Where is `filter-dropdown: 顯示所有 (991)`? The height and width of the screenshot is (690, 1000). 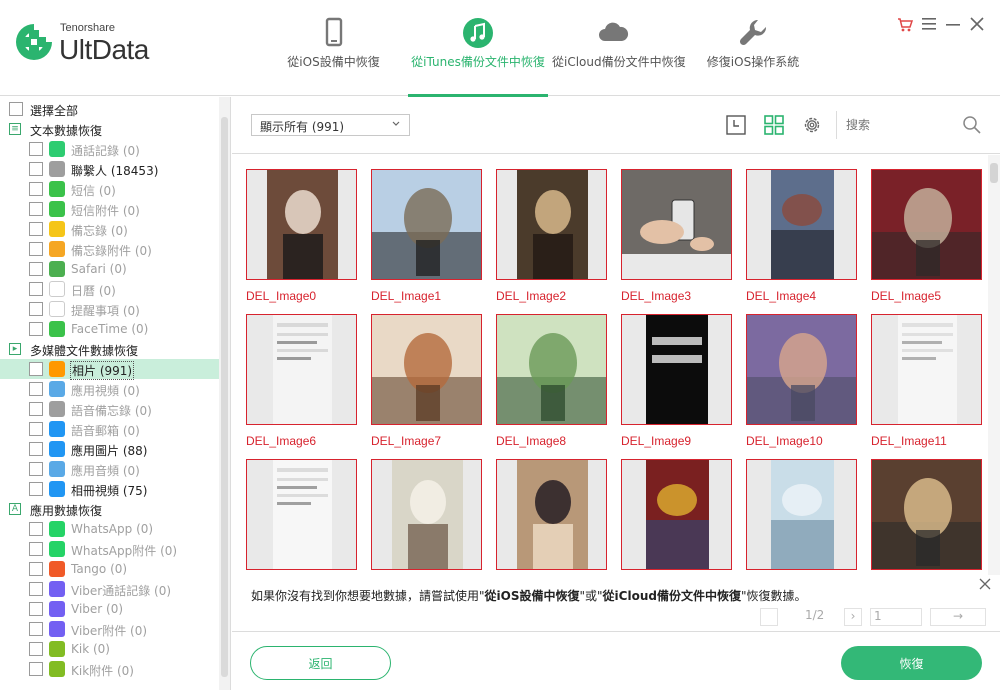 filter-dropdown: 顯示所有 (991) is located at coordinates (330, 125).